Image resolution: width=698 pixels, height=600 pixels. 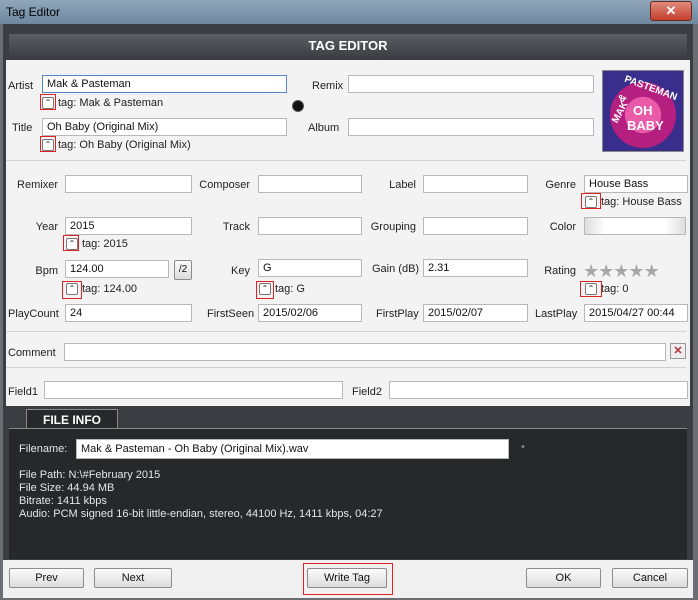 What do you see at coordinates (475, 268) in the screenshot?
I see `gain-input: 2.31` at bounding box center [475, 268].